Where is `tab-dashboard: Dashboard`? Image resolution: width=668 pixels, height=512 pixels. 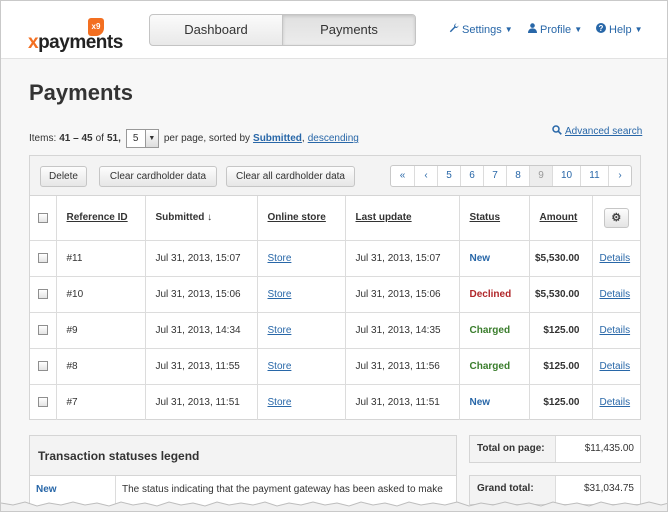
tab-dashboard: Dashboard is located at coordinates (216, 30).